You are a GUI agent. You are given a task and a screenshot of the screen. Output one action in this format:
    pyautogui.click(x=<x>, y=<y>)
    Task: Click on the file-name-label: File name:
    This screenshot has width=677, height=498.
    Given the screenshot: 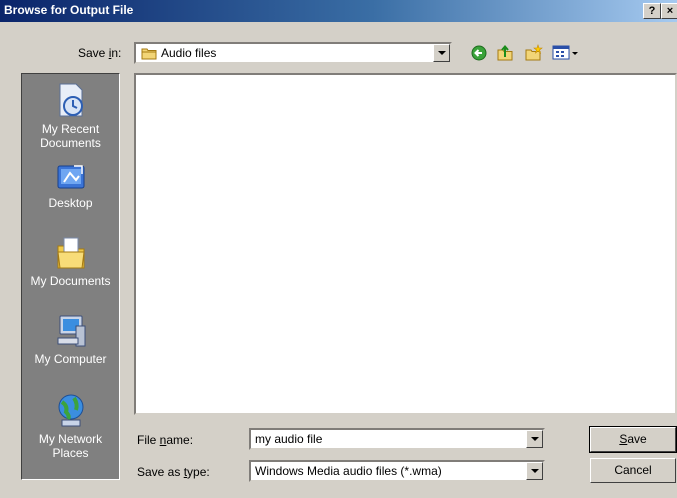 What is the action you would take?
    pyautogui.click(x=165, y=440)
    